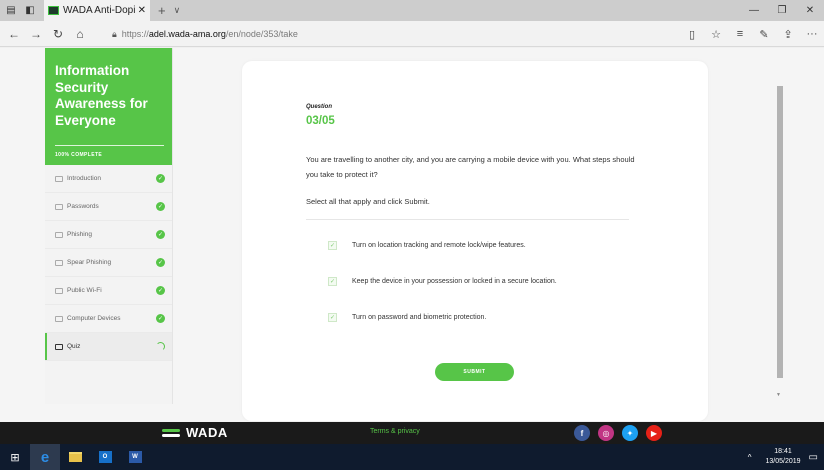 This screenshot has width=824, height=470. I want to click on wada-logo: WADA, so click(195, 432).